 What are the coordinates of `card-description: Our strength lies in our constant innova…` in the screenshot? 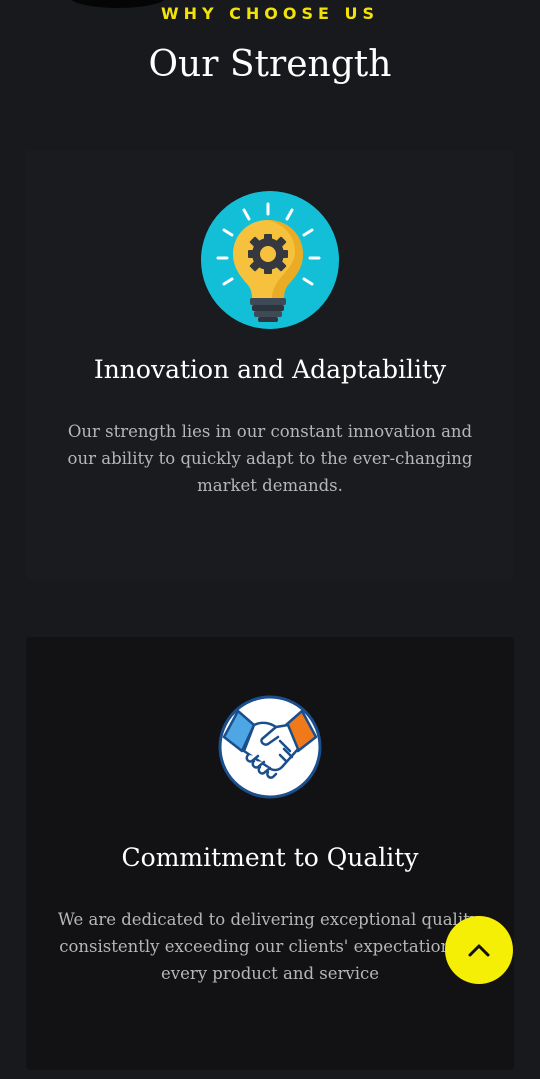 It's located at (270, 458).